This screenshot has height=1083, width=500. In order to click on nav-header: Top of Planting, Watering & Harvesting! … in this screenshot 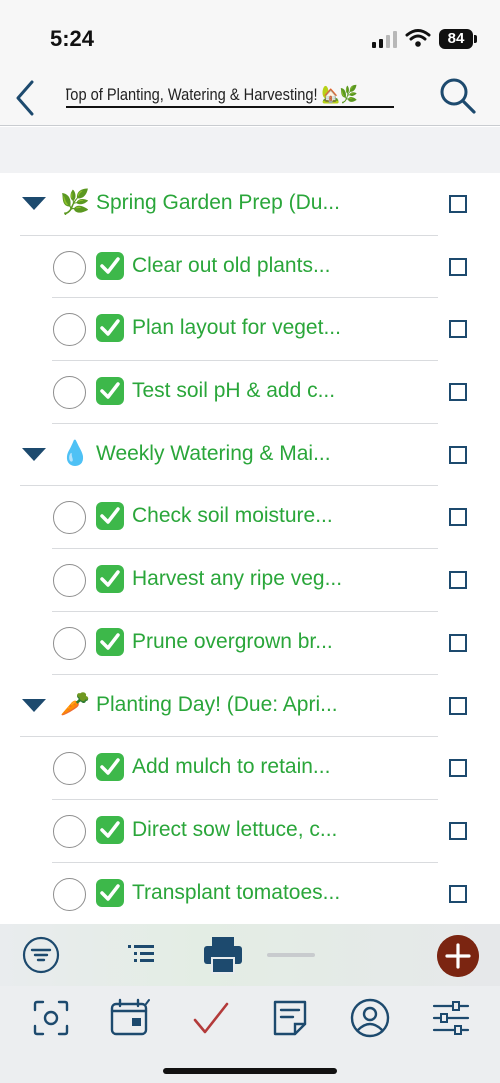, I will do `click(250, 98)`.